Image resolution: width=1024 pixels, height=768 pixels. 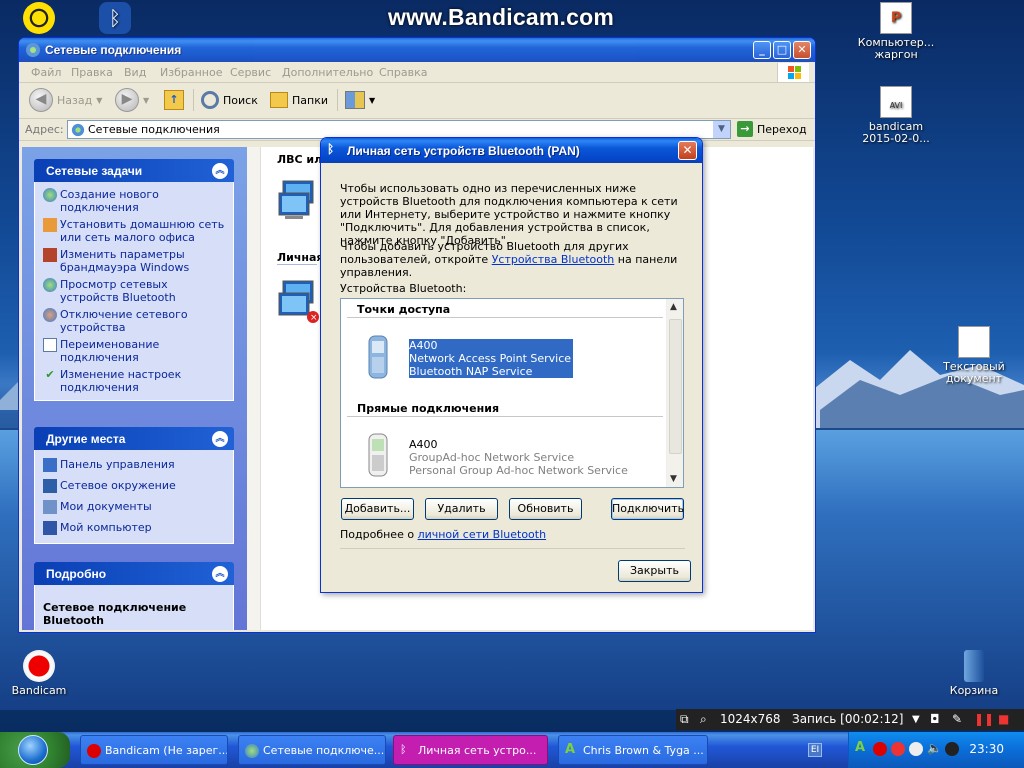 What do you see at coordinates (134, 596) in the screenshot?
I see `details-panel: Подробно ︽ Сетевое подключение Bluetooth` at bounding box center [134, 596].